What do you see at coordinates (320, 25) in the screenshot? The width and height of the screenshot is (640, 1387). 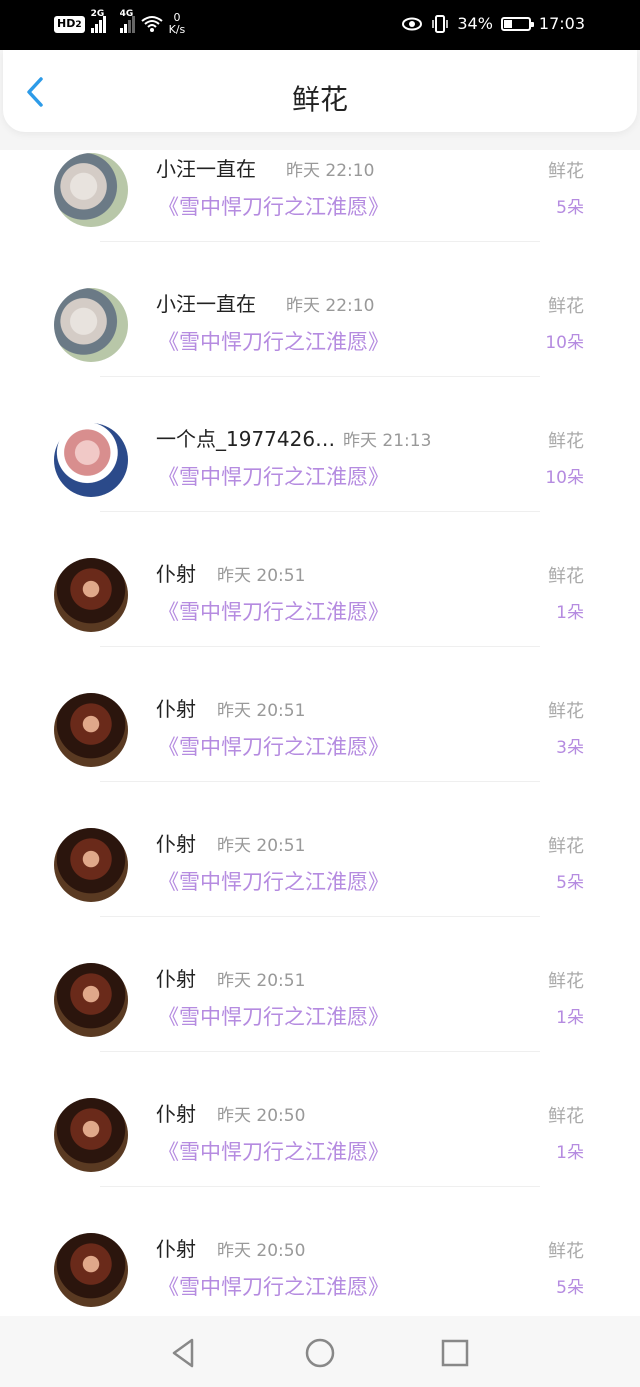 I see `status-bar: HD2 2G 4G 0 K/s 34% 17:03` at bounding box center [320, 25].